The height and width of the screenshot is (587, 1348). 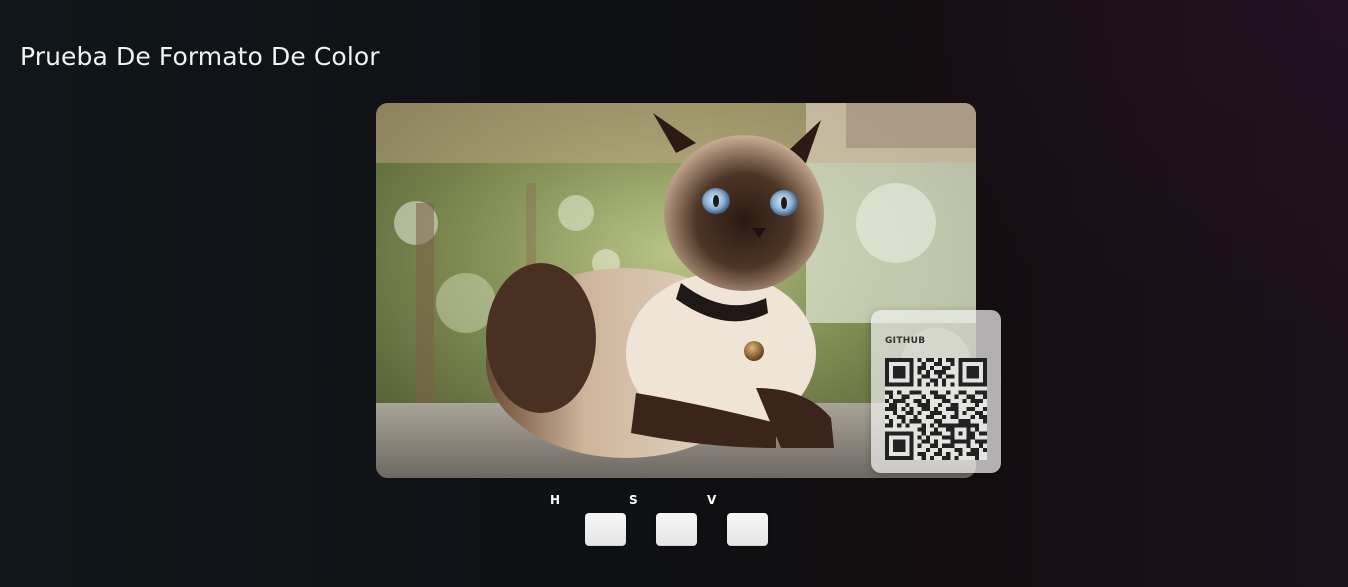 I want to click on qr-card-label: GITHUB, so click(x=905, y=341).